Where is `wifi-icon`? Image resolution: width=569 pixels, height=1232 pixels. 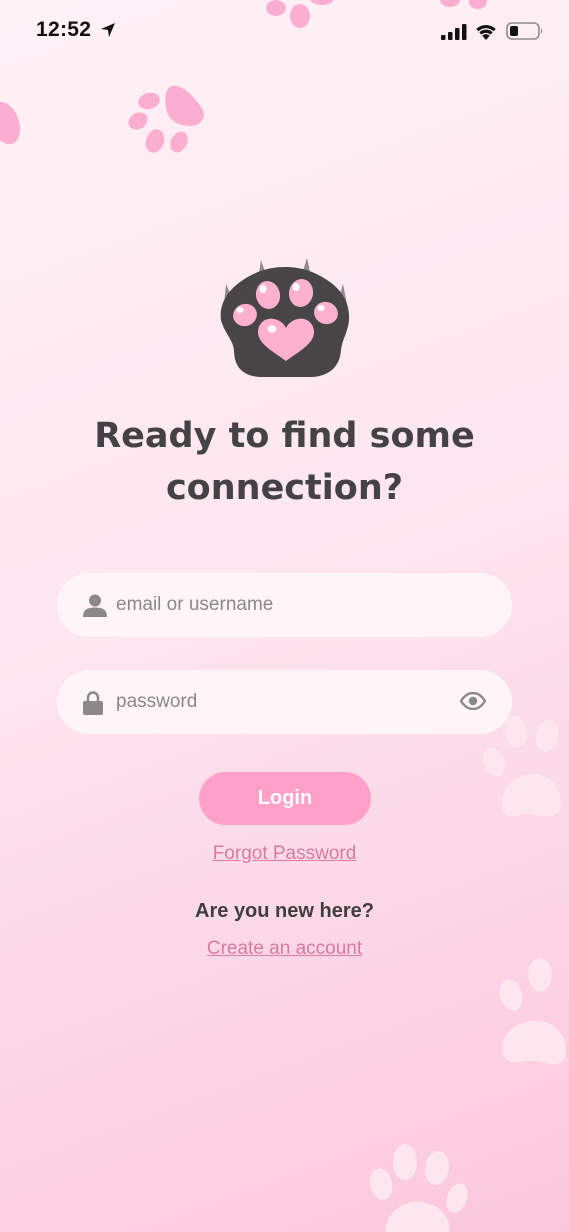 wifi-icon is located at coordinates (486, 32).